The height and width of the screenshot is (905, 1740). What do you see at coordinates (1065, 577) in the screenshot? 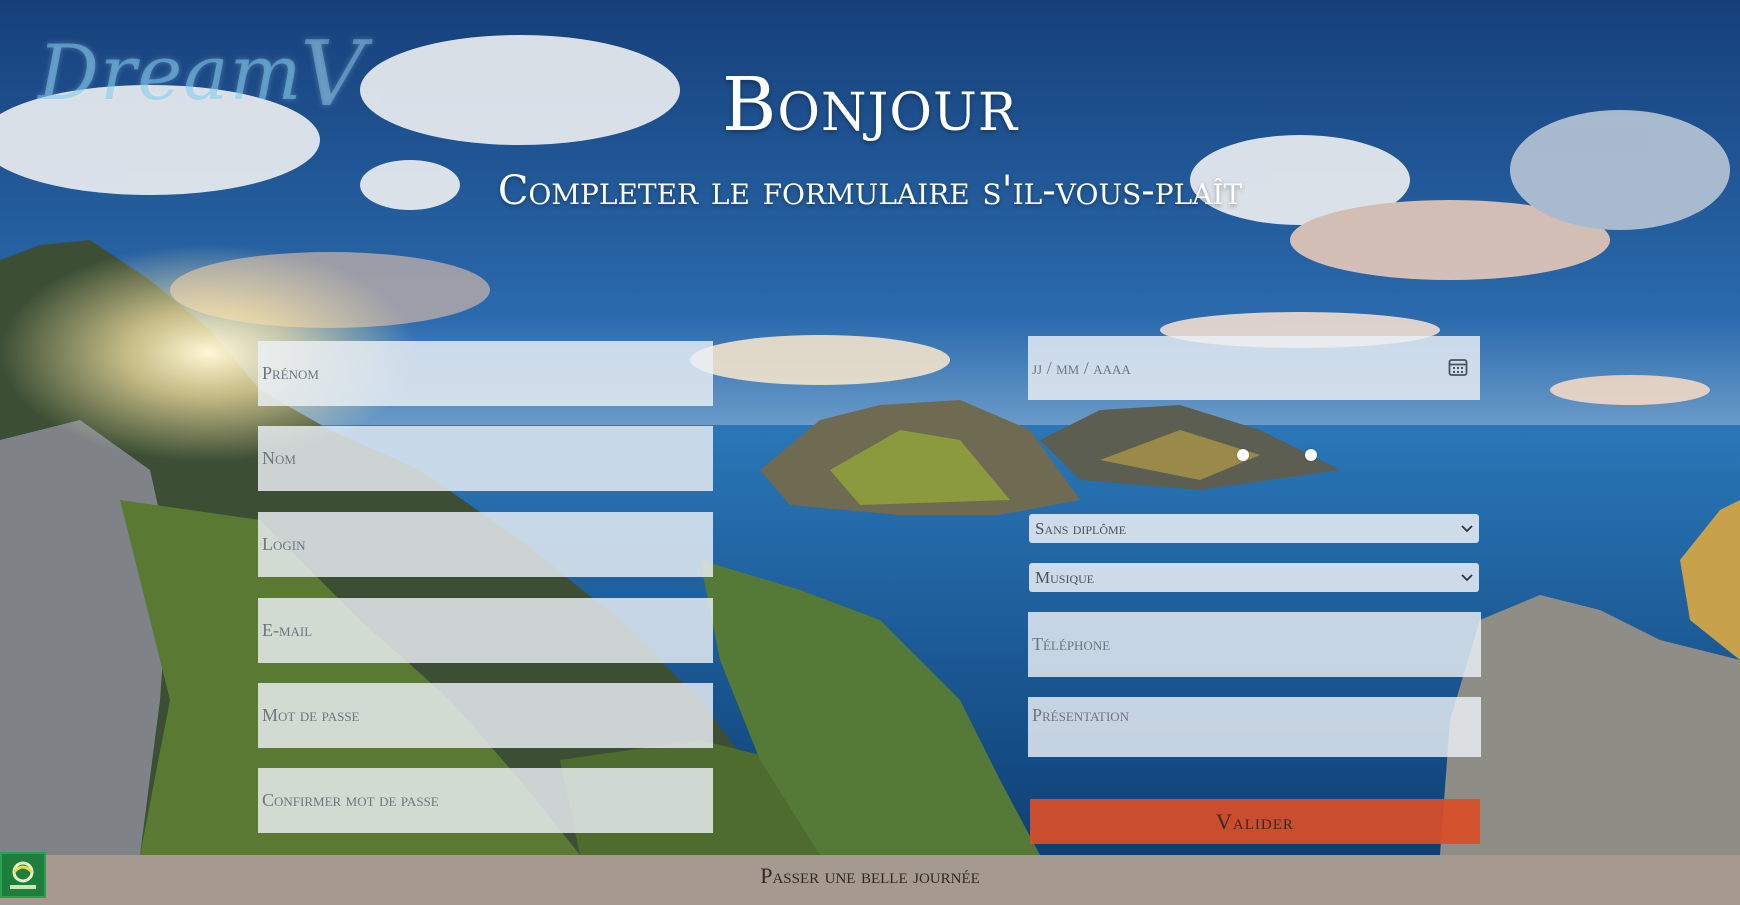
I see `domaine-select-value: Musique` at bounding box center [1065, 577].